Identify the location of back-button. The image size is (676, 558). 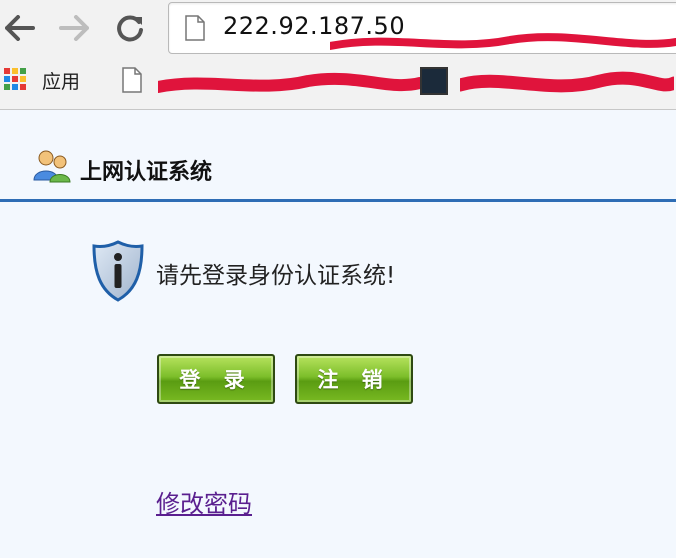
(20, 28).